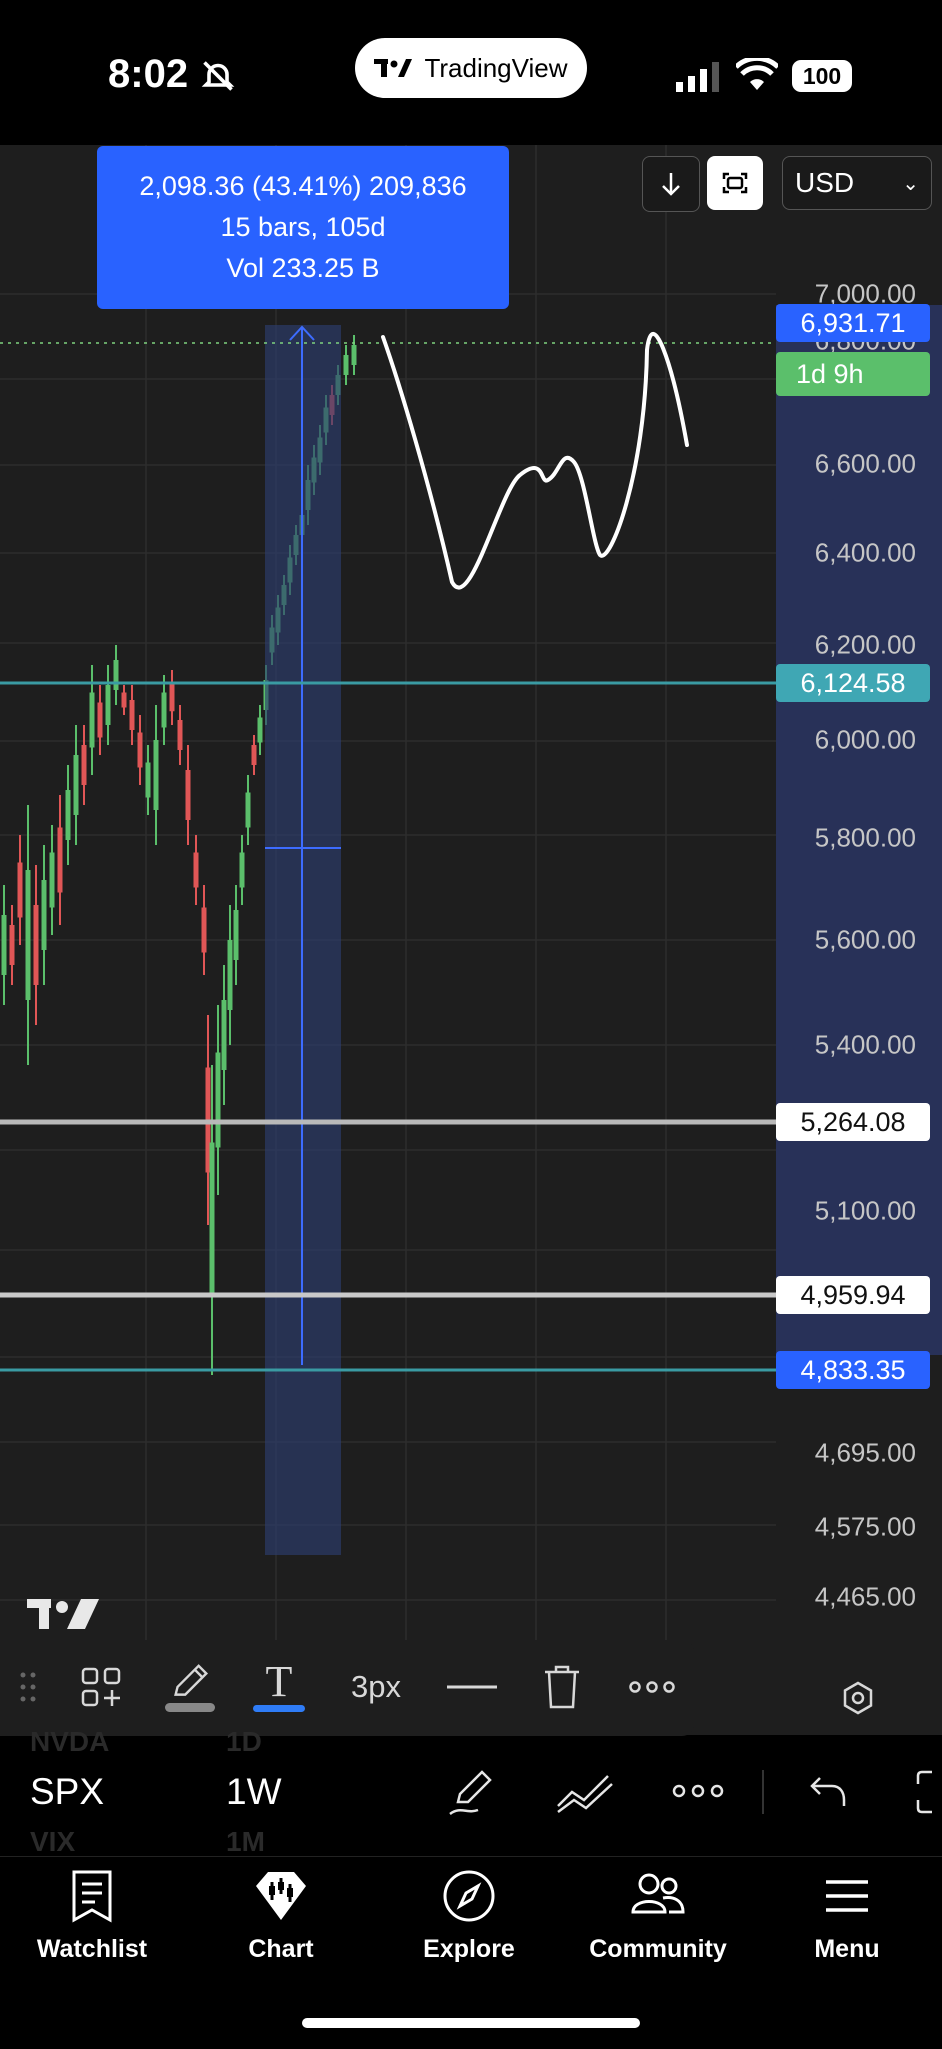 The width and height of the screenshot is (942, 2049). Describe the element at coordinates (63, 1614) in the screenshot. I see `tv-watermark-icon` at that location.